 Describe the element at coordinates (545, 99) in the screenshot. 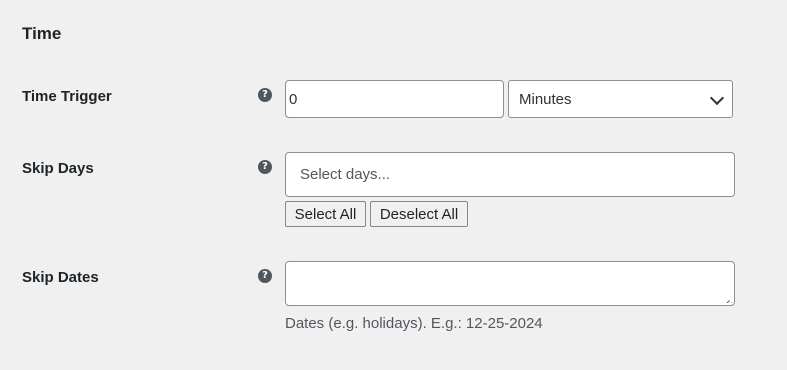

I see `time-unit-selected: Minutes` at that location.